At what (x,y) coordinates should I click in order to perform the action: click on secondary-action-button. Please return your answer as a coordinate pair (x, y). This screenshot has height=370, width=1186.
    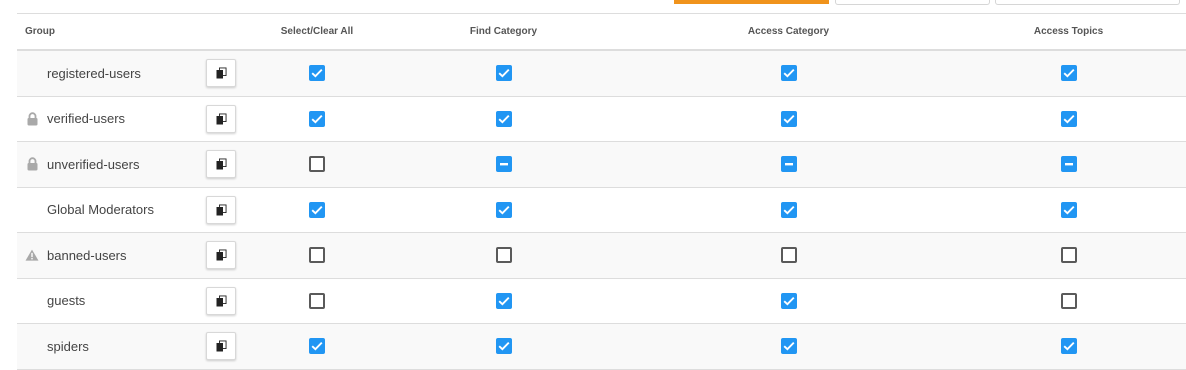
    Looking at the image, I should click on (912, 2).